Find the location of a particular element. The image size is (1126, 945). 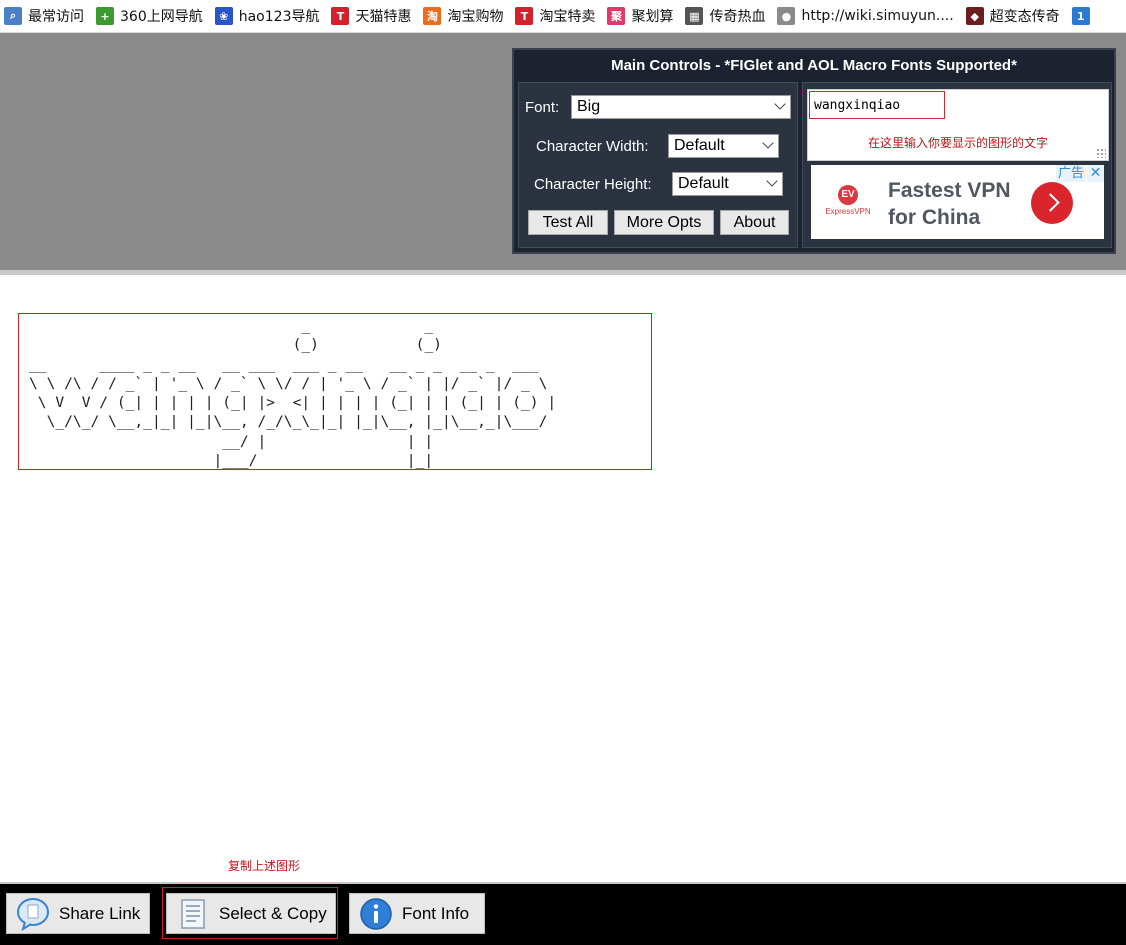

input-hint: 在这里输入你要显示的图形的文字 is located at coordinates (957, 143).